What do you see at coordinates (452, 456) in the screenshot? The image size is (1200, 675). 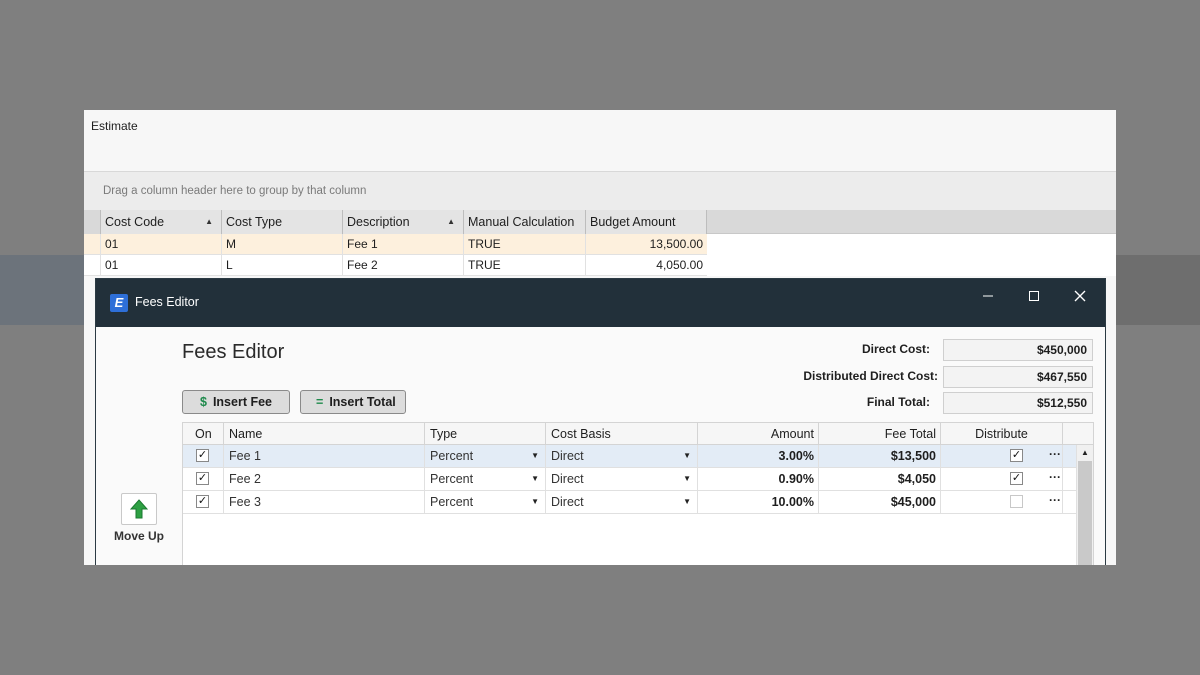 I see `type-value: Percent` at bounding box center [452, 456].